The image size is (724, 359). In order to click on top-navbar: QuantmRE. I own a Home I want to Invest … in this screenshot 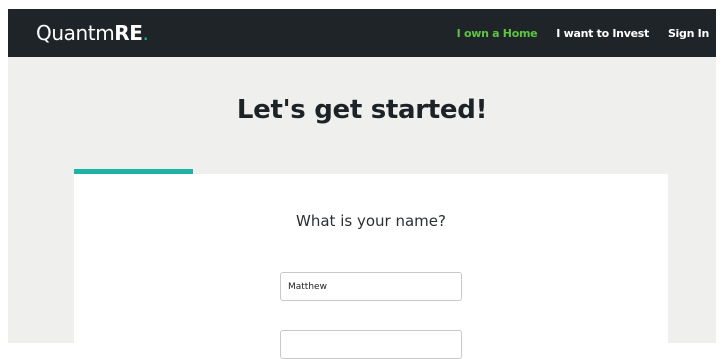, I will do `click(362, 33)`.